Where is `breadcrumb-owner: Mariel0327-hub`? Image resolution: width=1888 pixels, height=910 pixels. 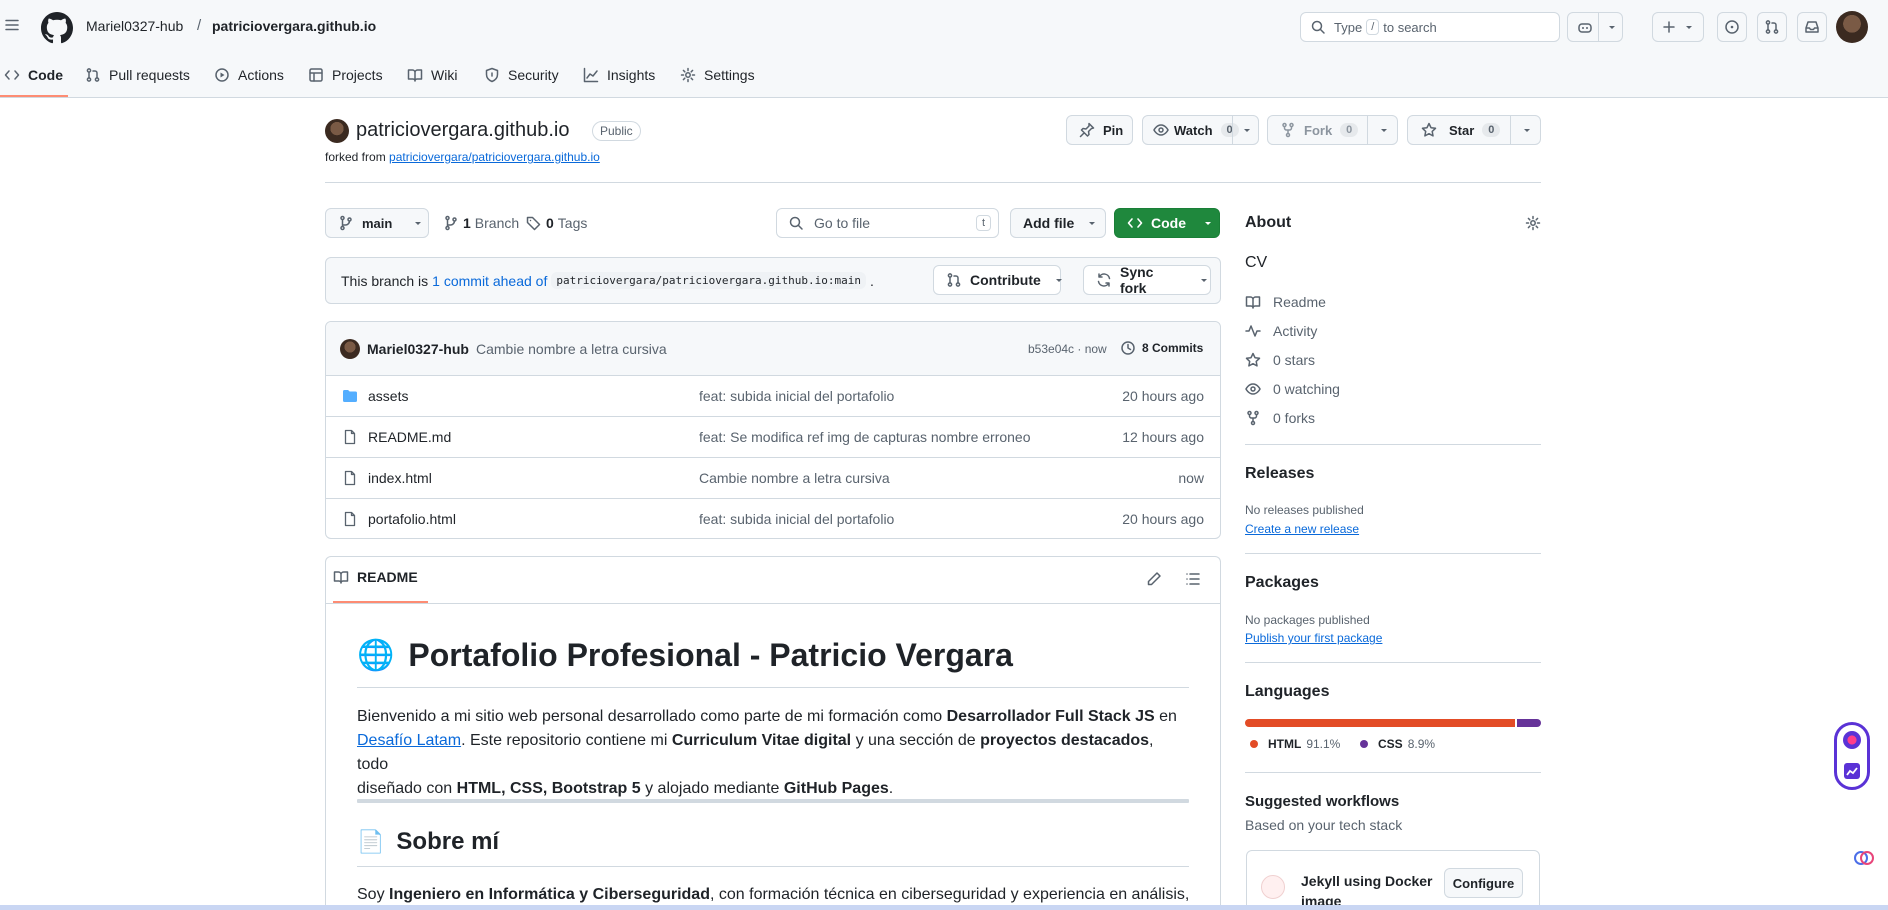
breadcrumb-owner: Mariel0327-hub is located at coordinates (134, 26).